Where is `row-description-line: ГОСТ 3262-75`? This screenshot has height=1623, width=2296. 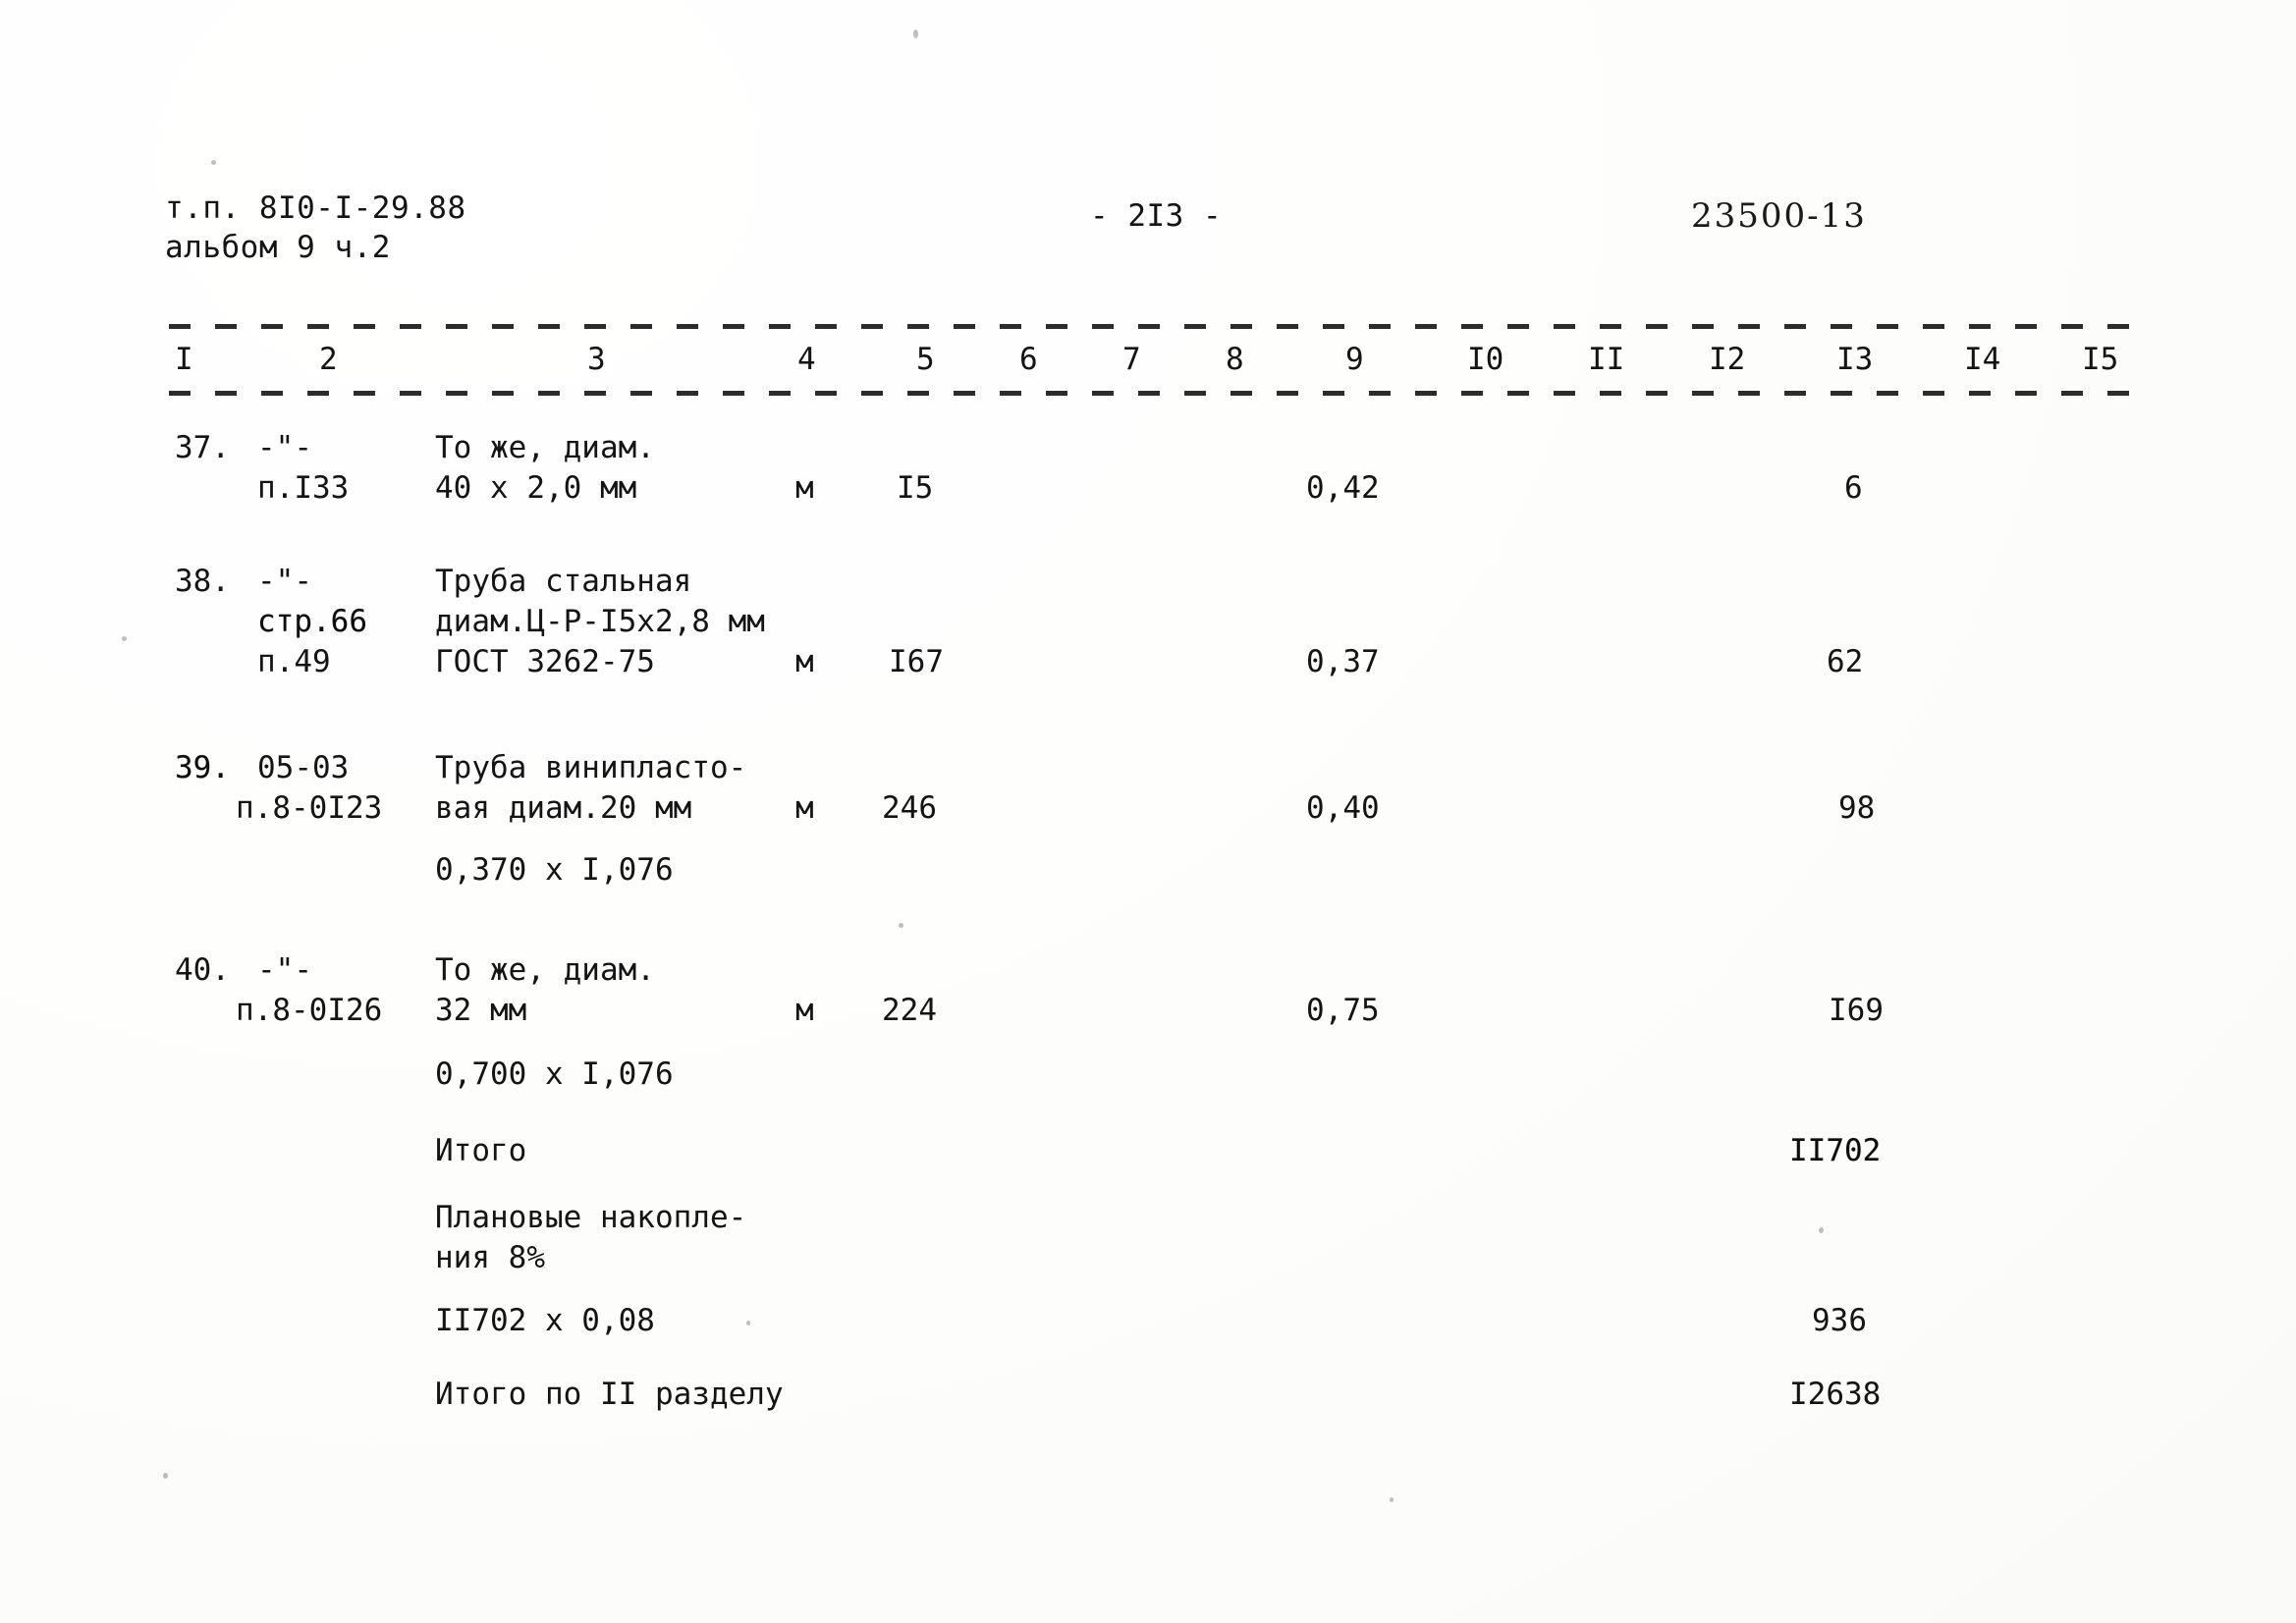 row-description-line: ГОСТ 3262-75 is located at coordinates (545, 661).